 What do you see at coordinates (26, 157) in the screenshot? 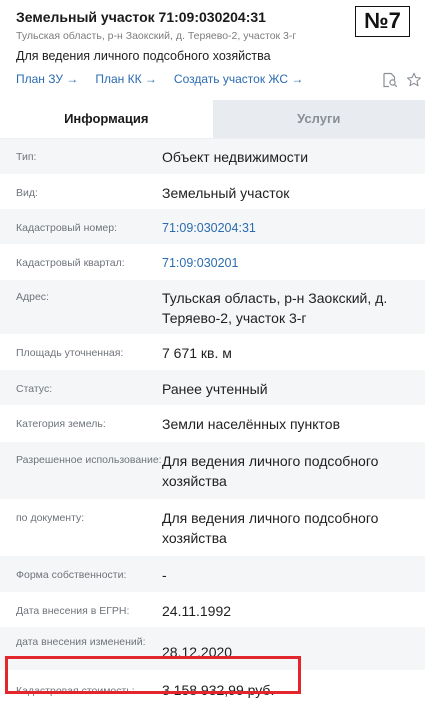
I see `row-label: Тип:` at bounding box center [26, 157].